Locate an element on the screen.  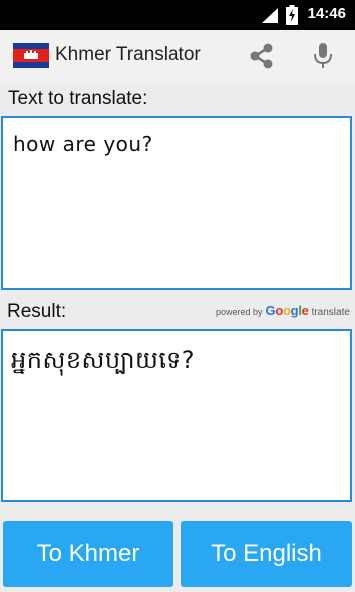
app-bar: Khmer Translator is located at coordinates (177, 57).